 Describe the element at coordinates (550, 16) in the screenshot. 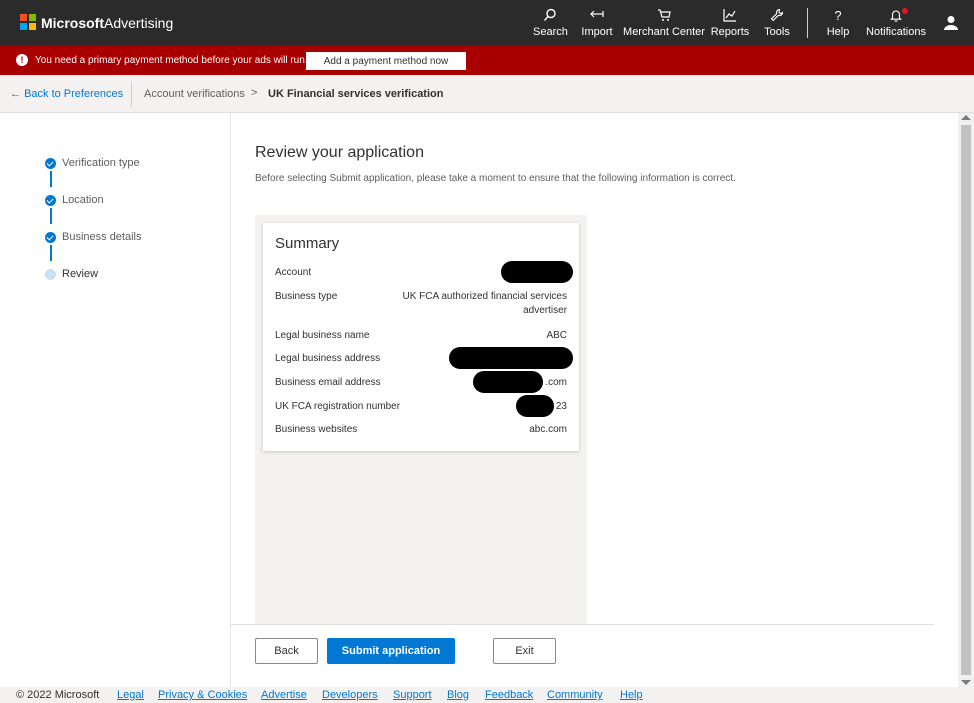

I see `search-icon` at that location.